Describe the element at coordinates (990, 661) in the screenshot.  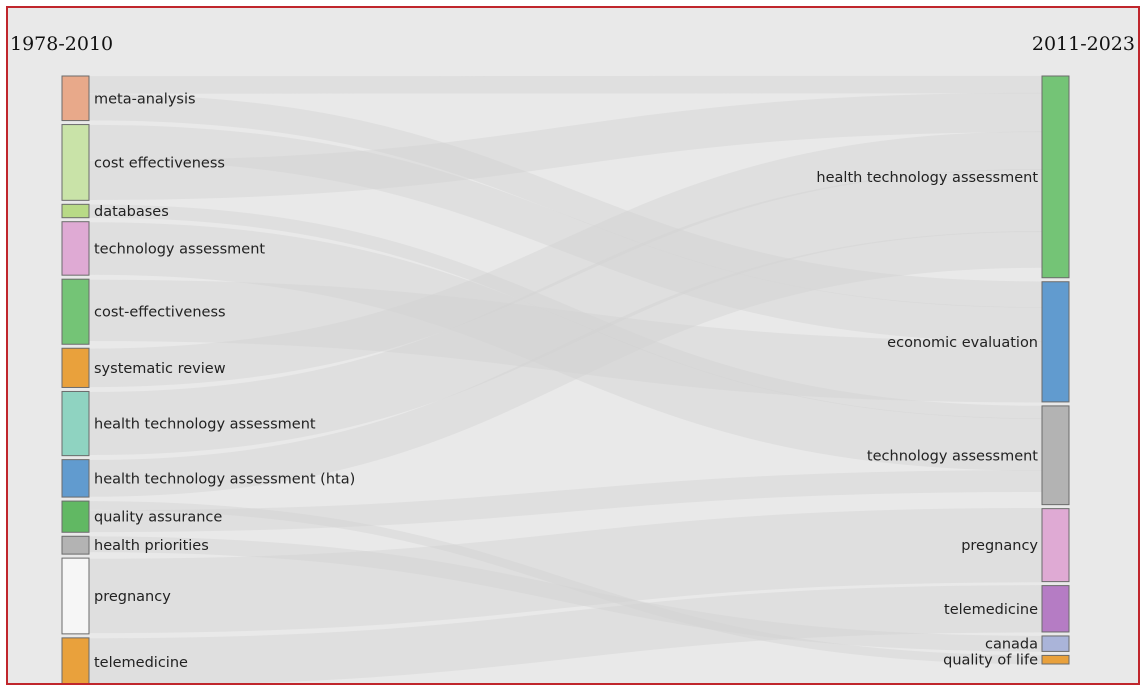
I see `right-node-label: quality of life` at that location.